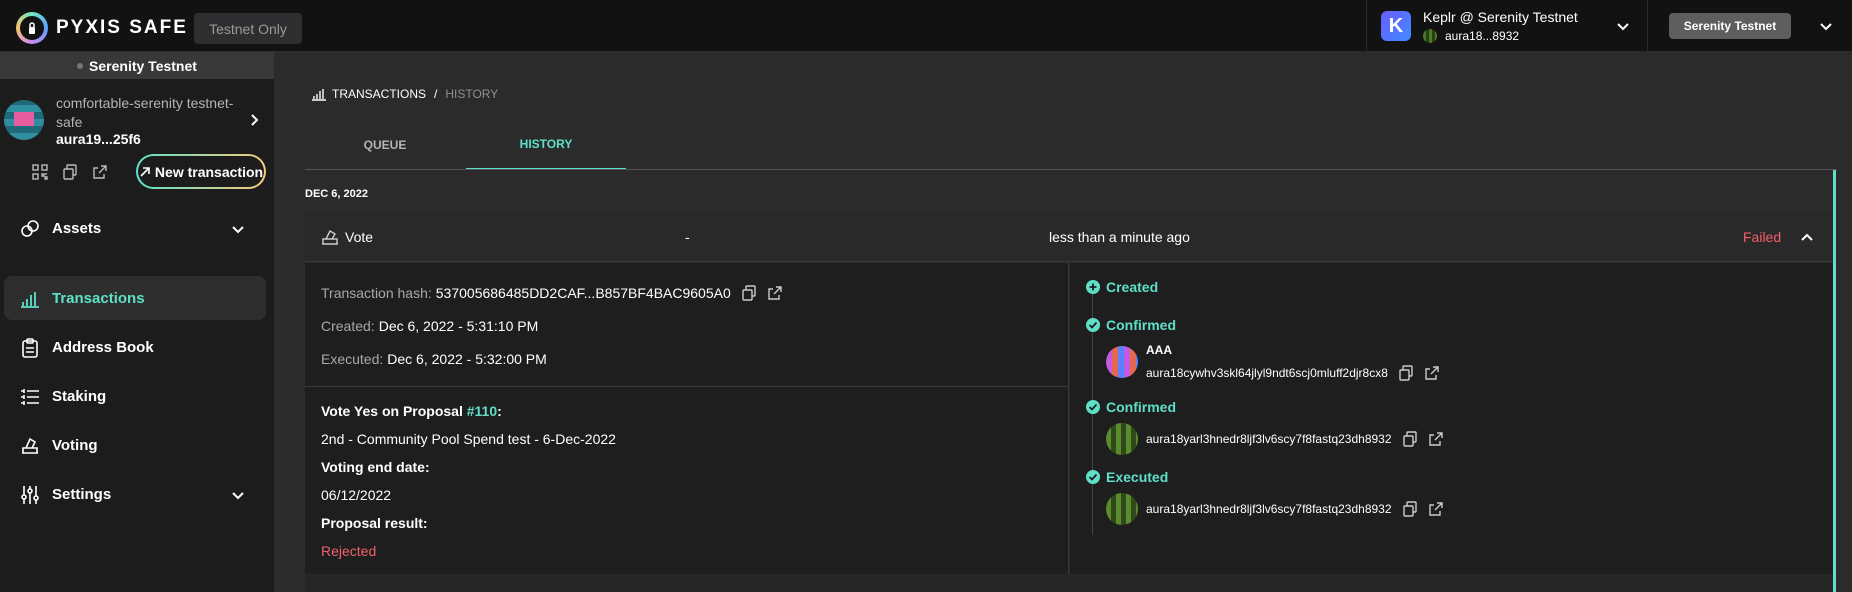  What do you see at coordinates (1500, 17) in the screenshot?
I see `wallet-name: Keplr @ Serenity Testnet` at bounding box center [1500, 17].